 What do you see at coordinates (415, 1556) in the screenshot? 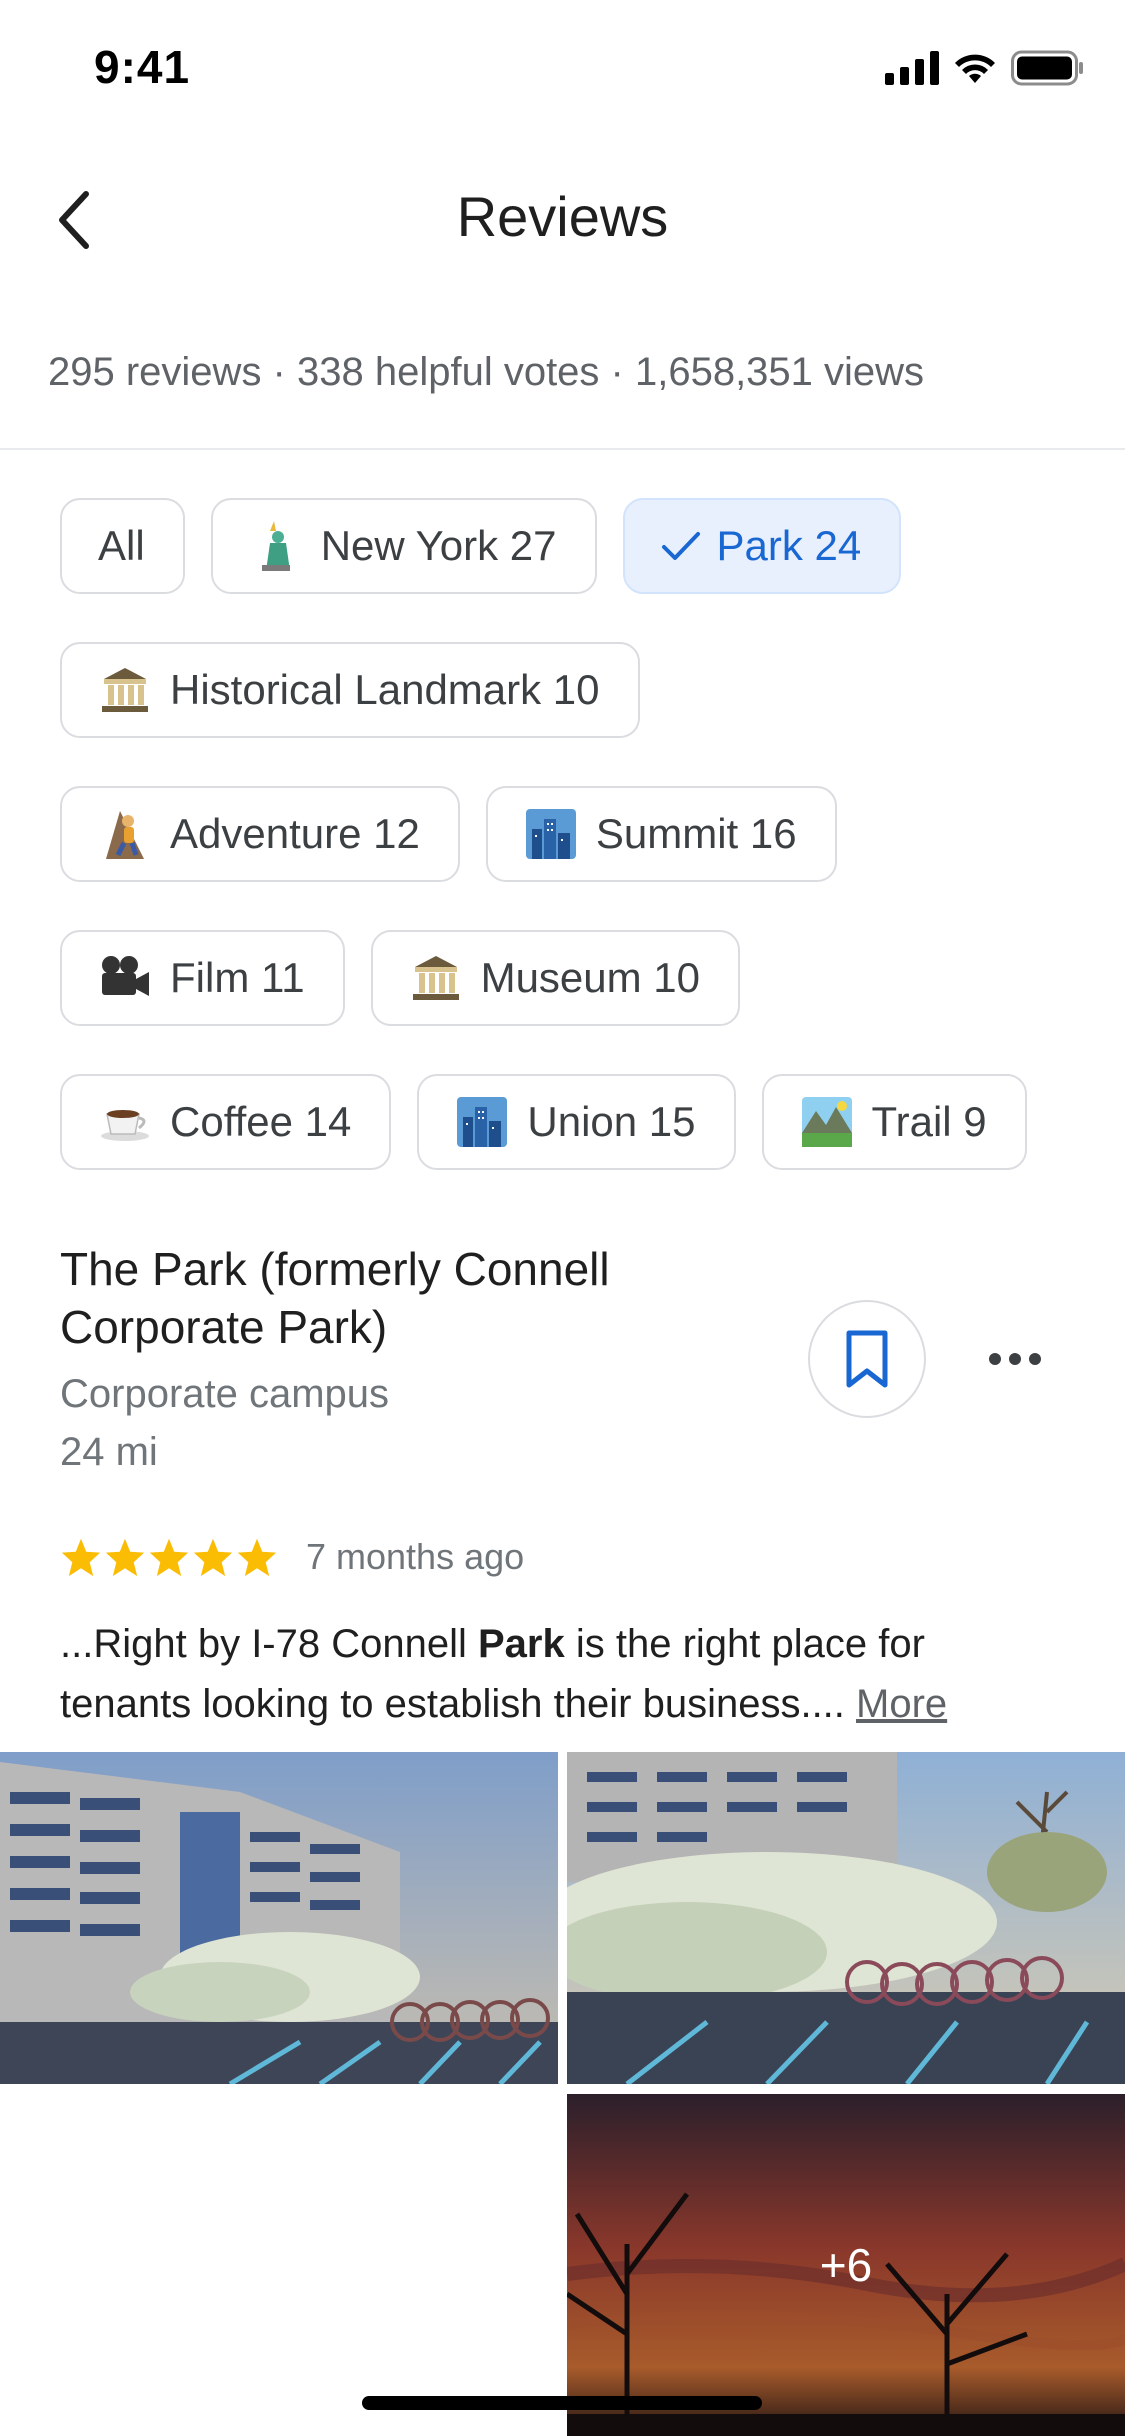
I see `review-date: 7 months ago` at bounding box center [415, 1556].